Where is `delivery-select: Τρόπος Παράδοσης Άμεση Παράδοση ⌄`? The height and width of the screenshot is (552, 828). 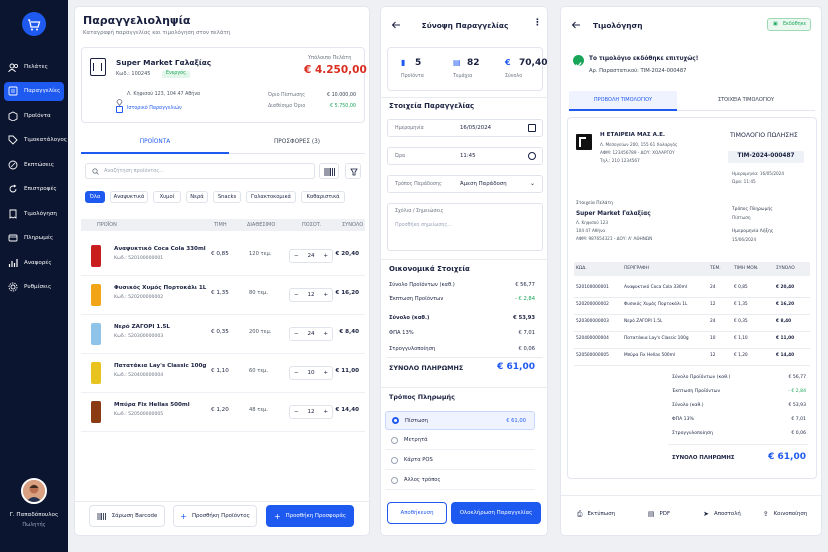 delivery-select: Τρόπος Παράδοσης Άμεση Παράδοση ⌄ is located at coordinates (465, 184).